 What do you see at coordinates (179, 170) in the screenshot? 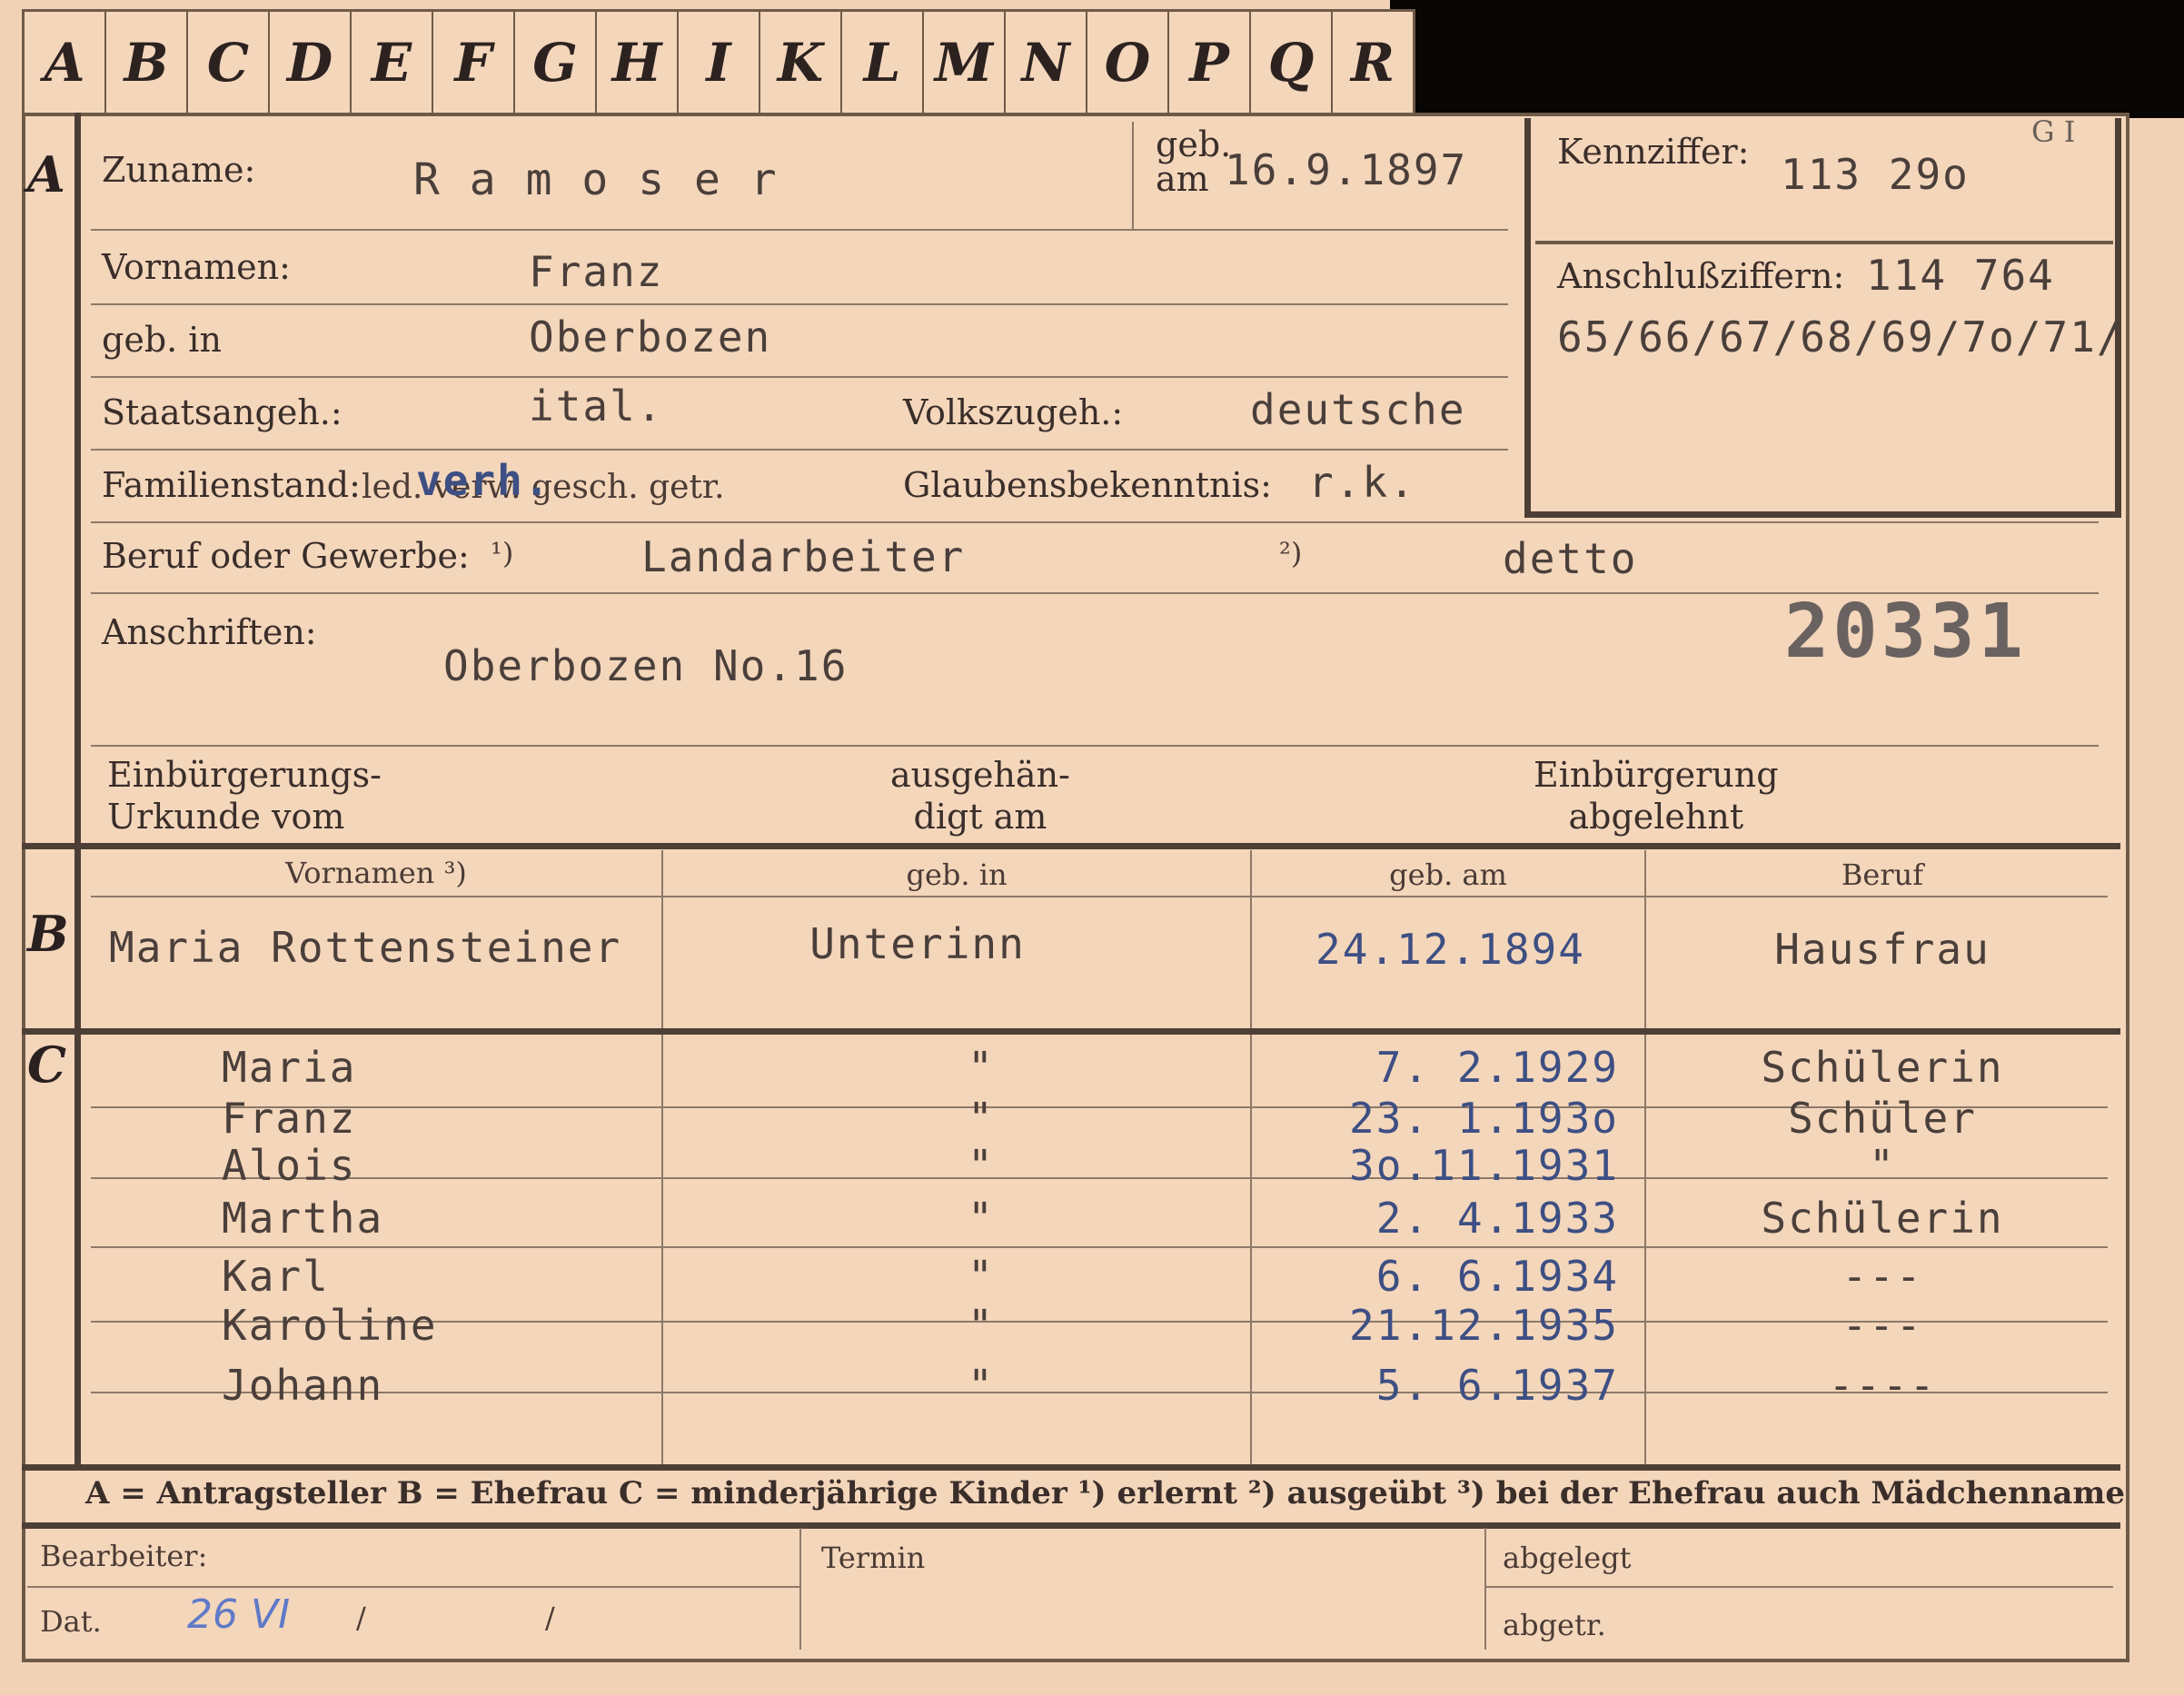
I see `zuname-label: Zuname:` at bounding box center [179, 170].